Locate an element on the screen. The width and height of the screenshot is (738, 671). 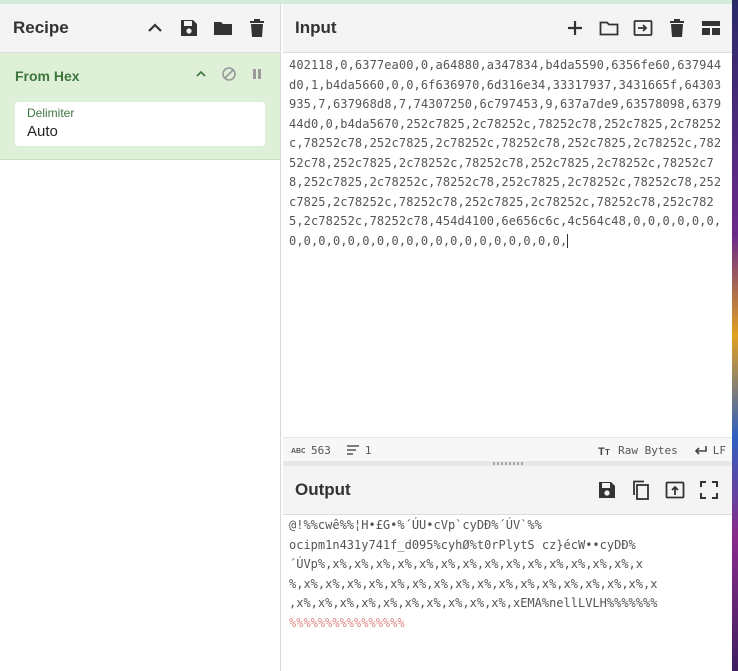
maximise-icon is located at coordinates (709, 490).